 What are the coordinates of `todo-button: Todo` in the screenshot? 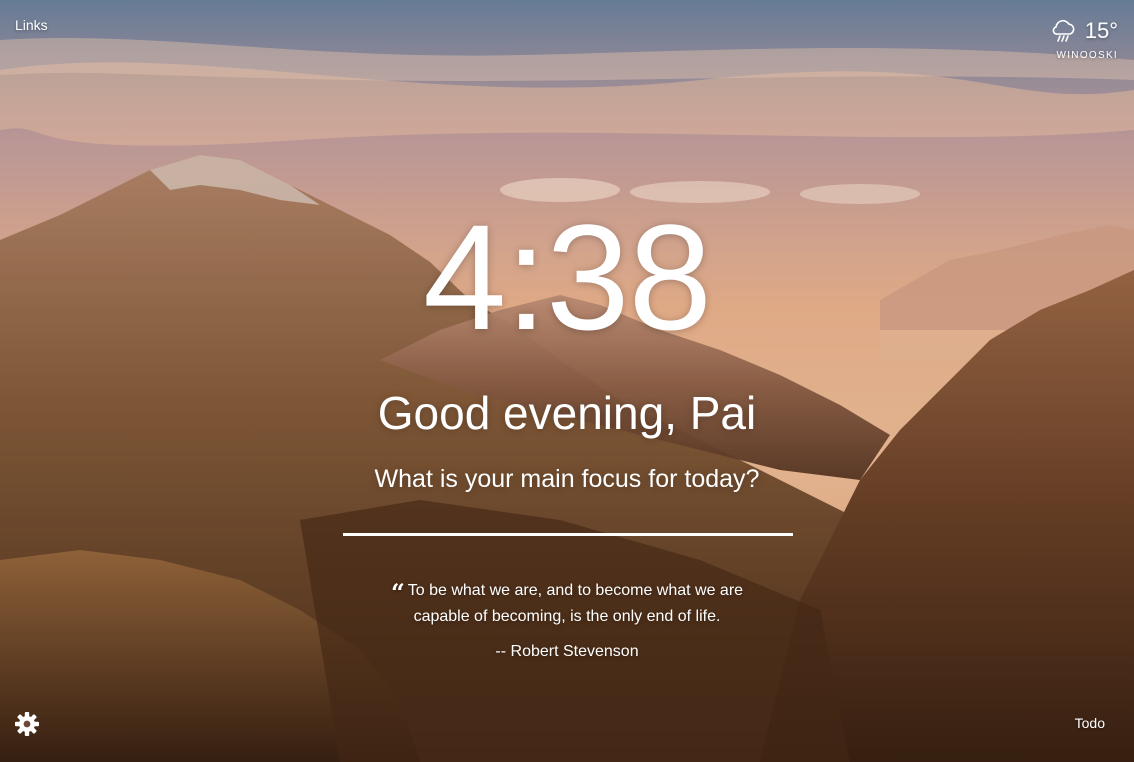 It's located at (1090, 723).